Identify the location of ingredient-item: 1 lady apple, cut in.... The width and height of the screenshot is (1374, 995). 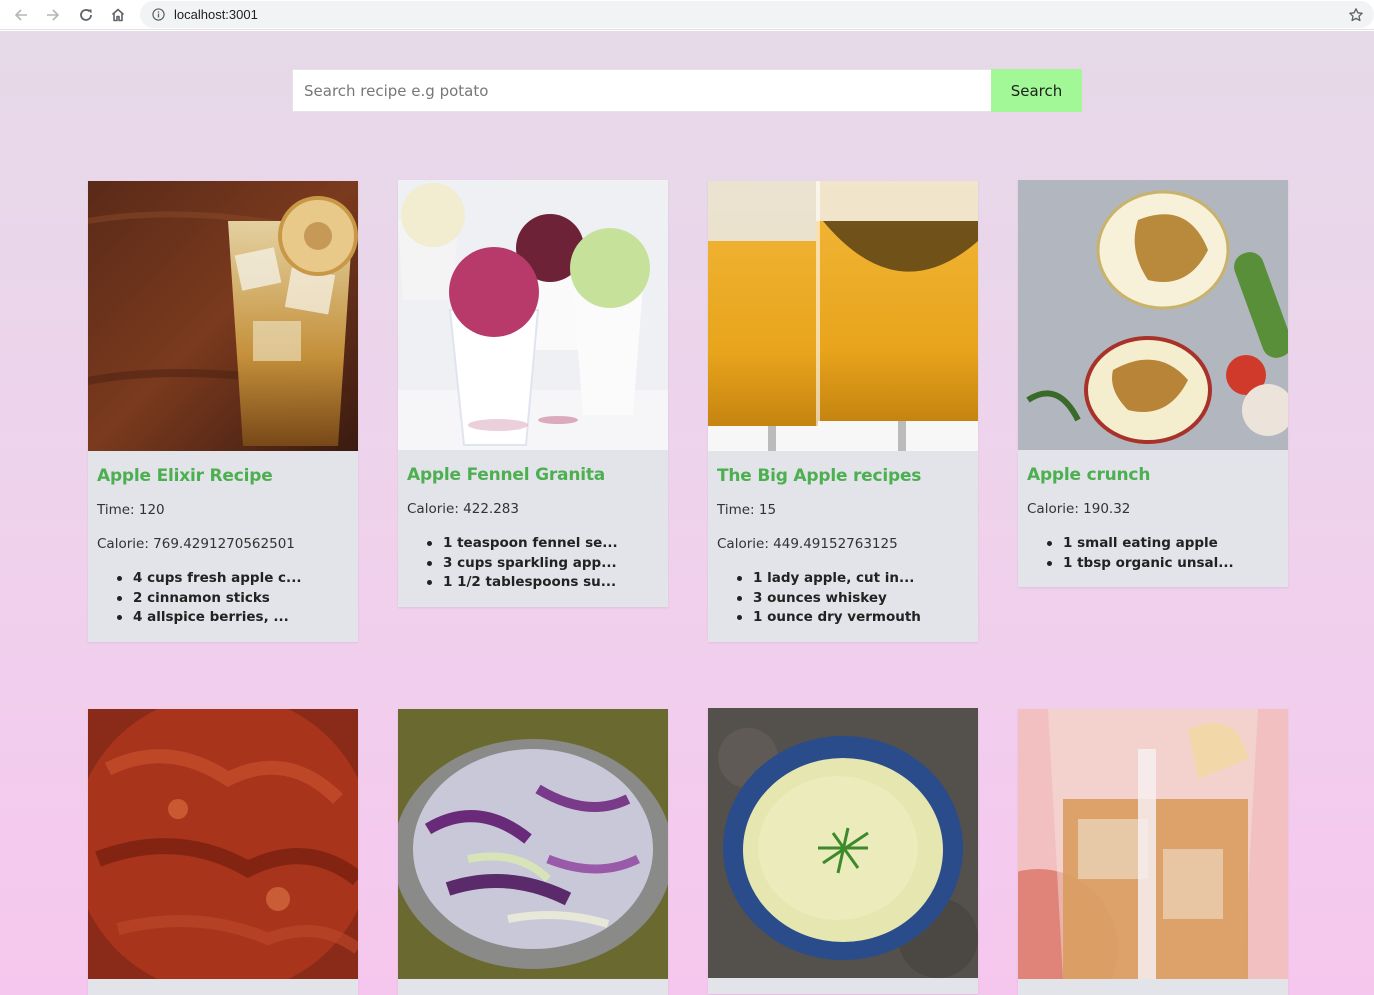
(853, 579).